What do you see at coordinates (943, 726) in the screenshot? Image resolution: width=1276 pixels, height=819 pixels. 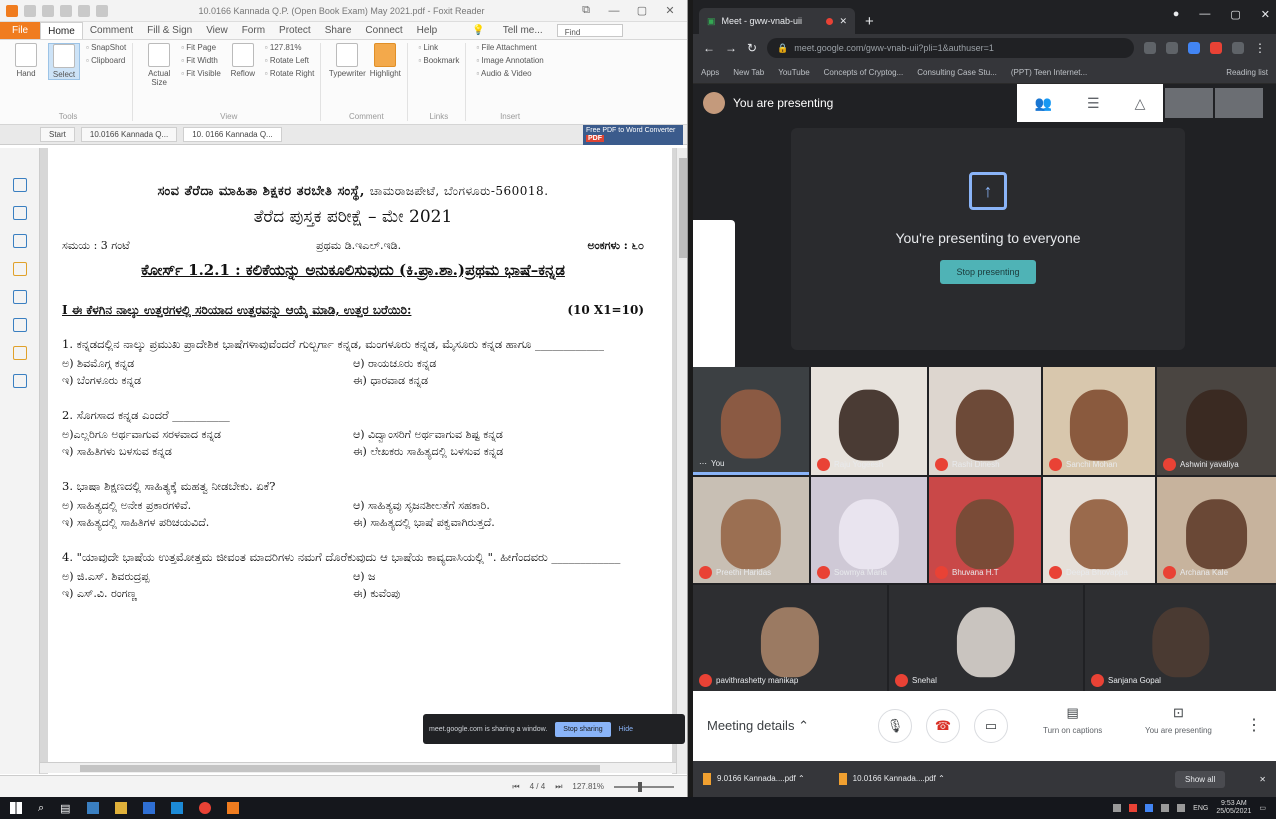 I see `leave-call-button: ☎` at bounding box center [943, 726].